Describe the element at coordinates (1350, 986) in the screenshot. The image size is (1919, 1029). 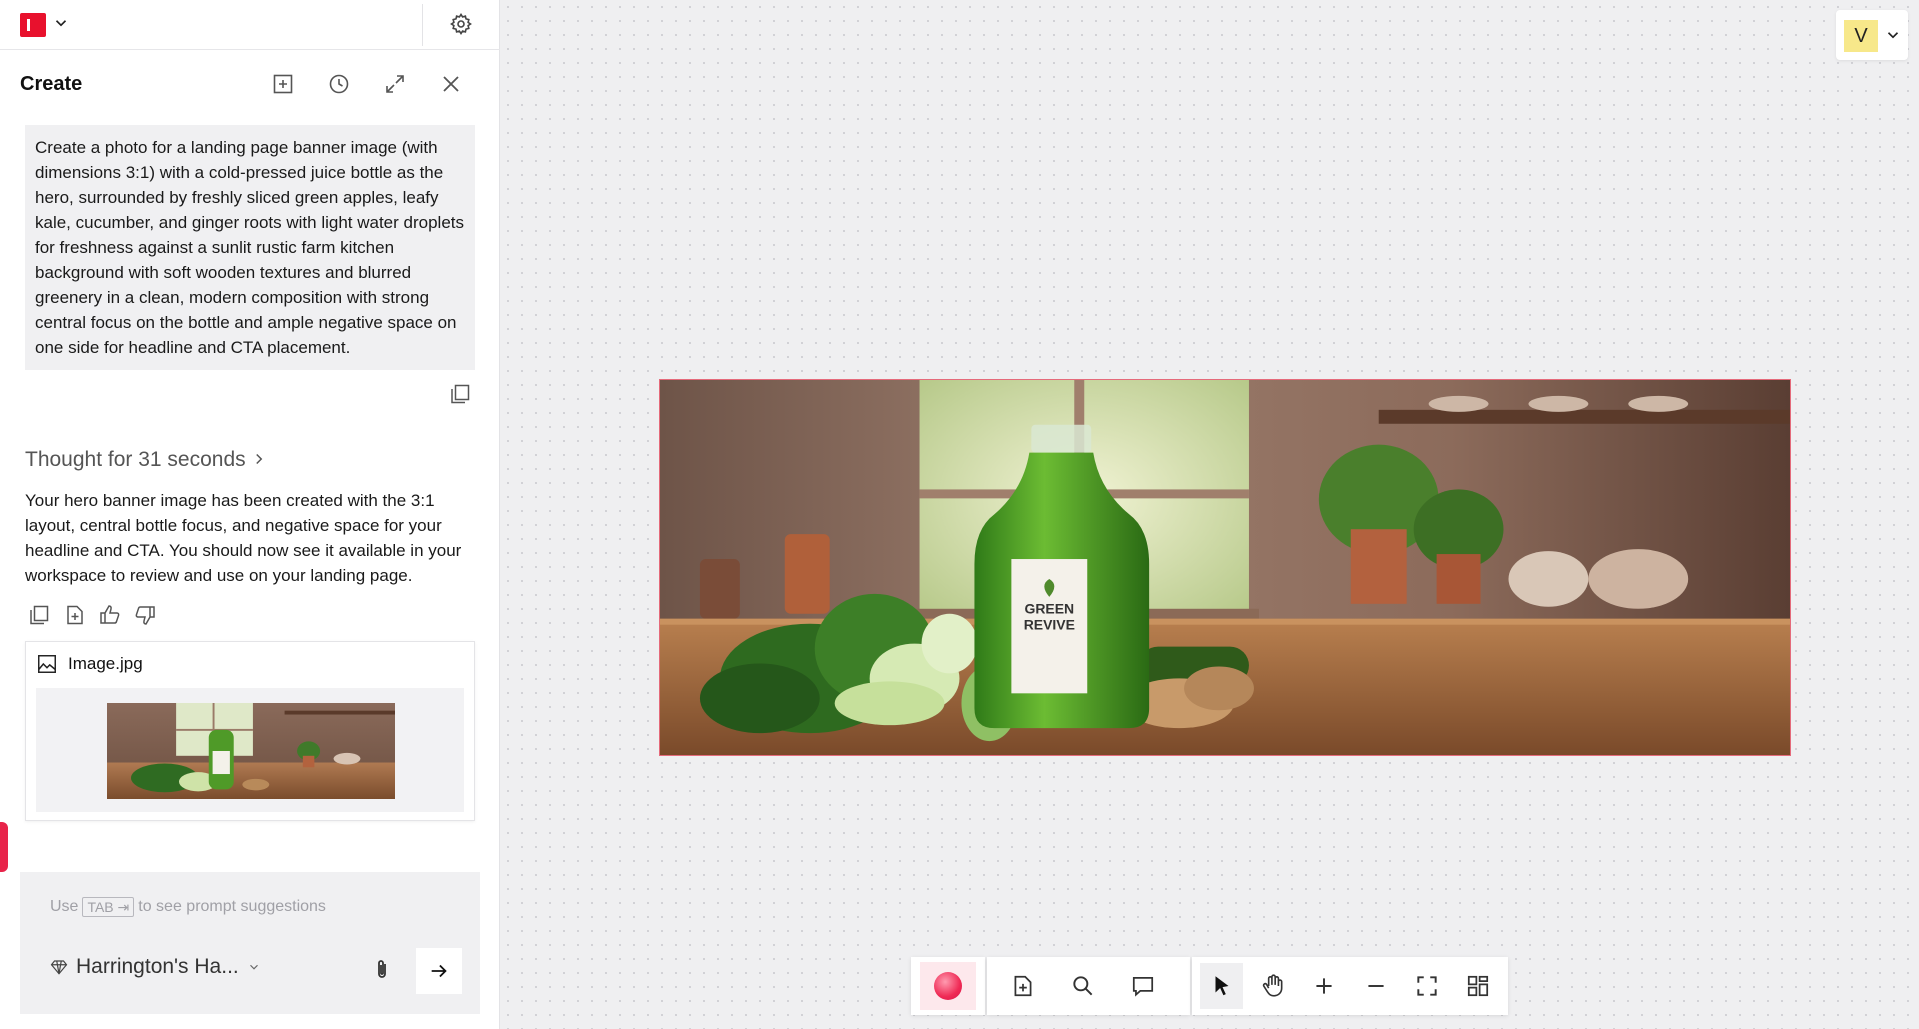
I see `navigation-toolbar-group` at that location.